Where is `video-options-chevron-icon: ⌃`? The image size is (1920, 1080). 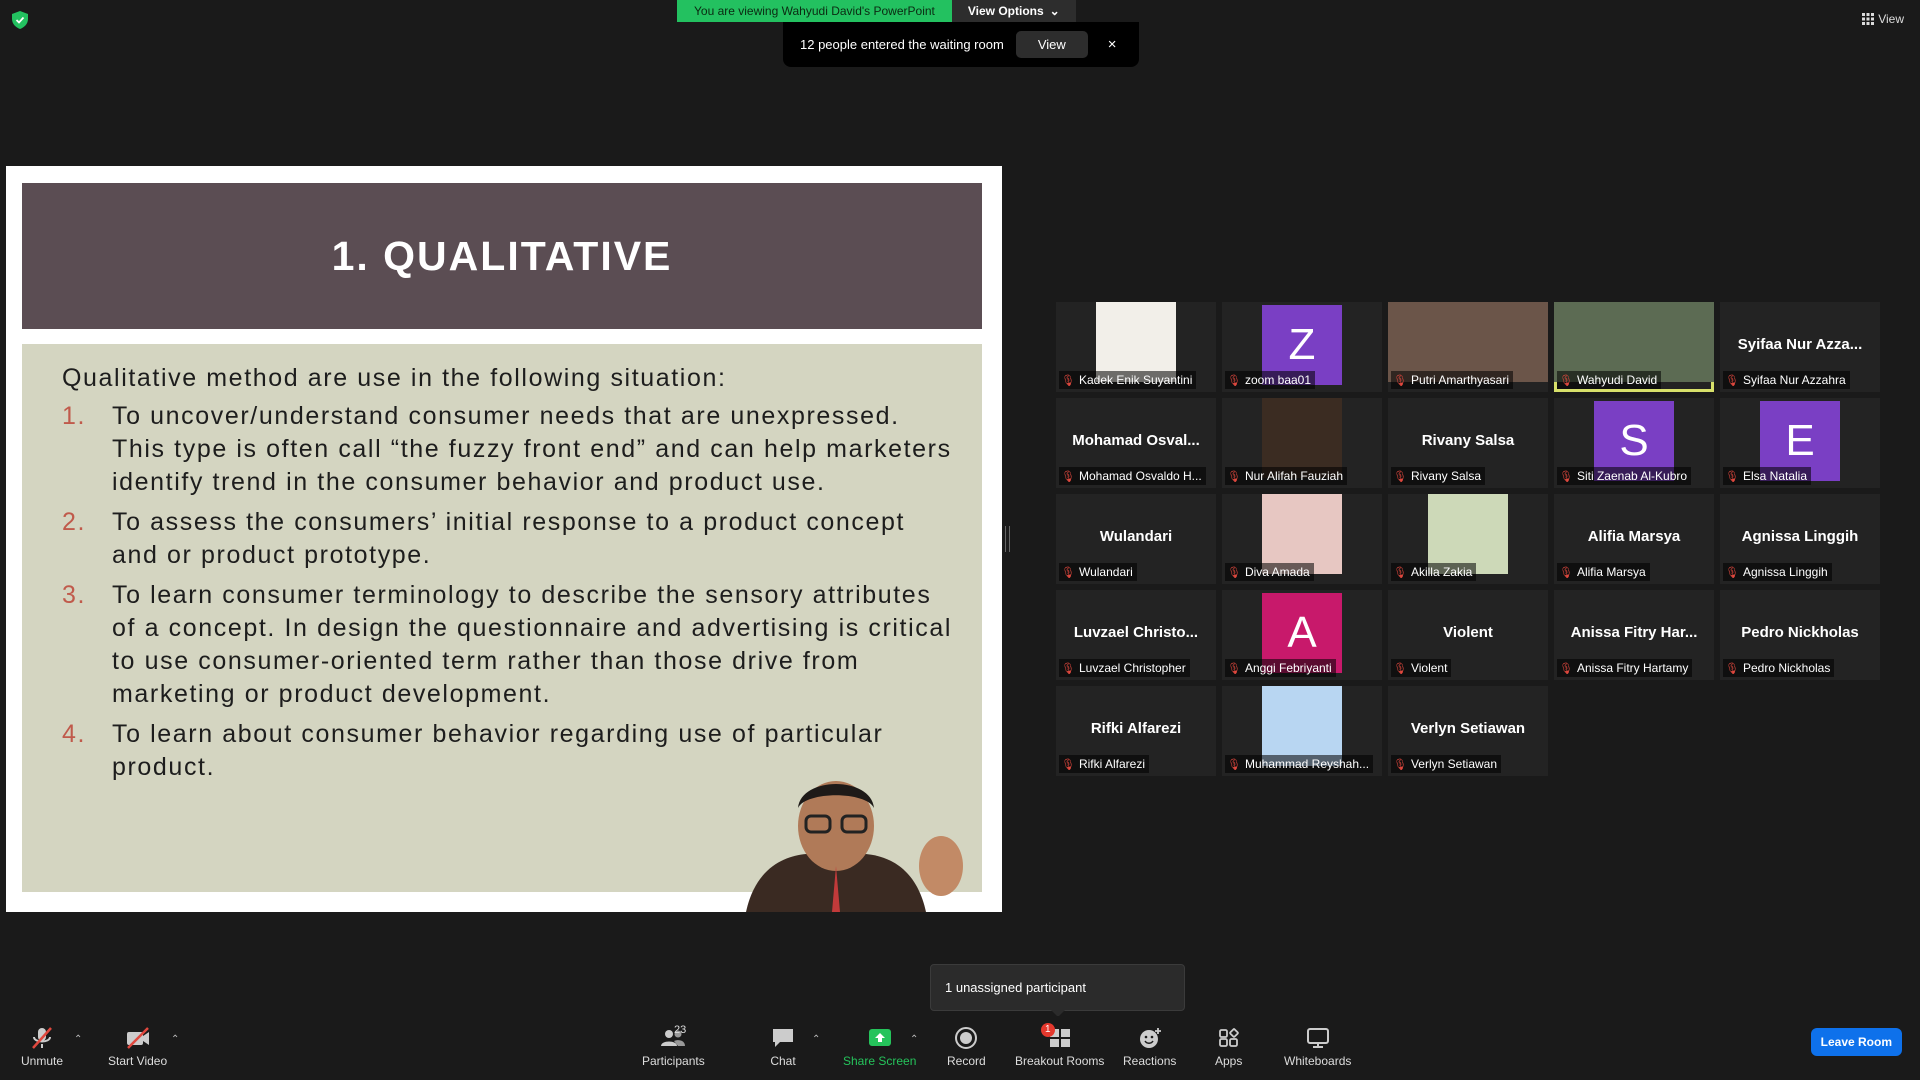 video-options-chevron-icon: ⌃ is located at coordinates (175, 1039).